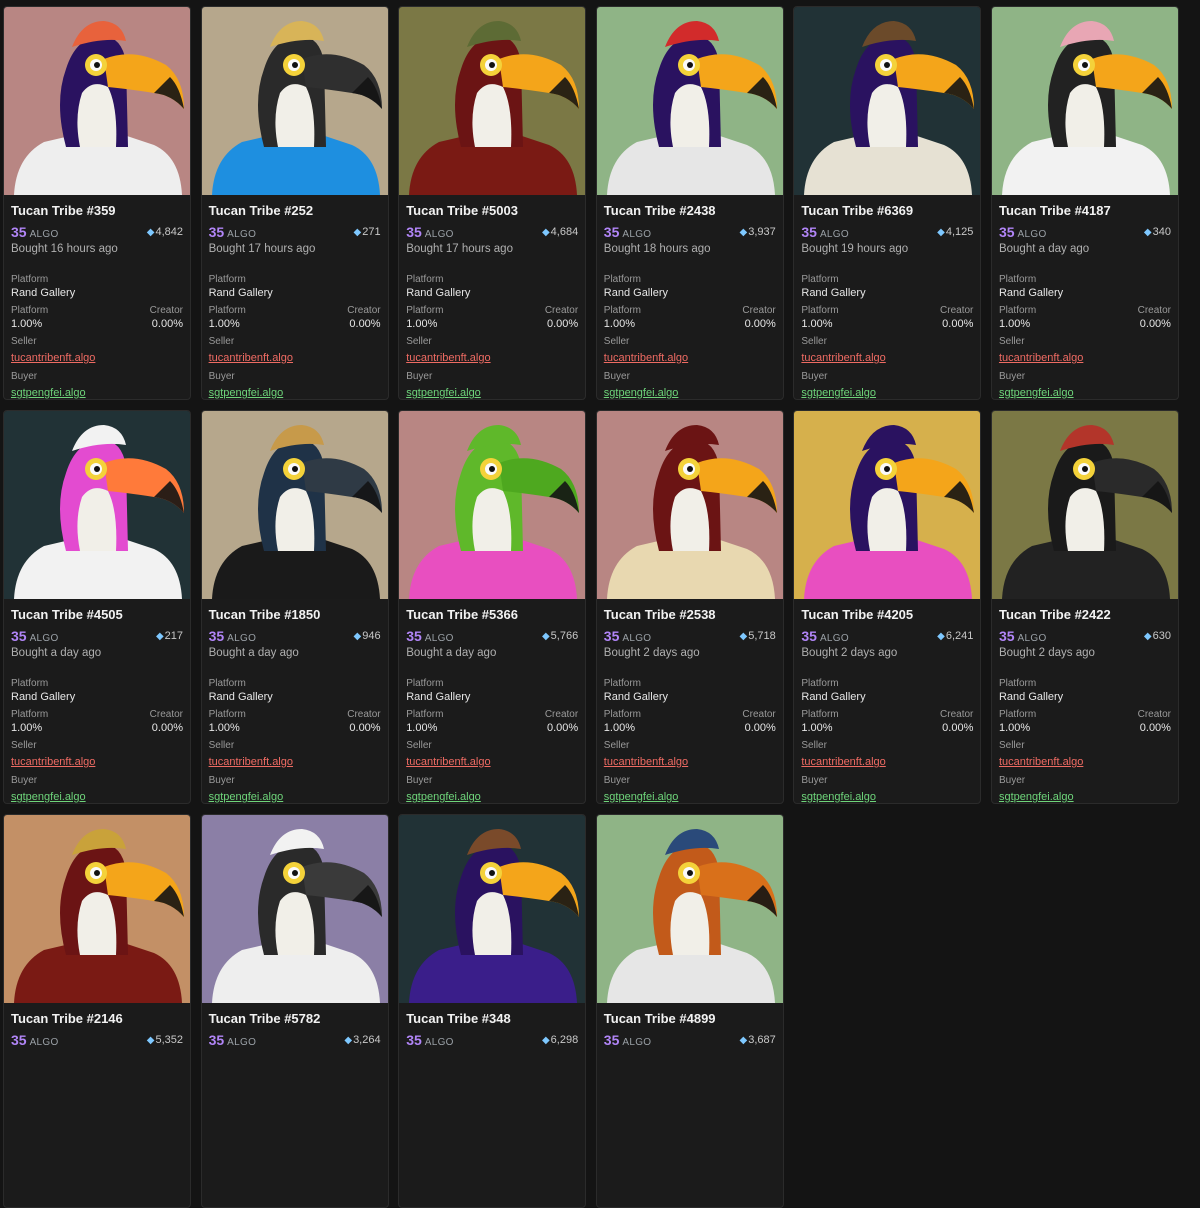 The image size is (1200, 1208). I want to click on nft-sale-card: Tucan Tribe #5782 35 ALGO ◆ 3,264, so click(294, 1011).